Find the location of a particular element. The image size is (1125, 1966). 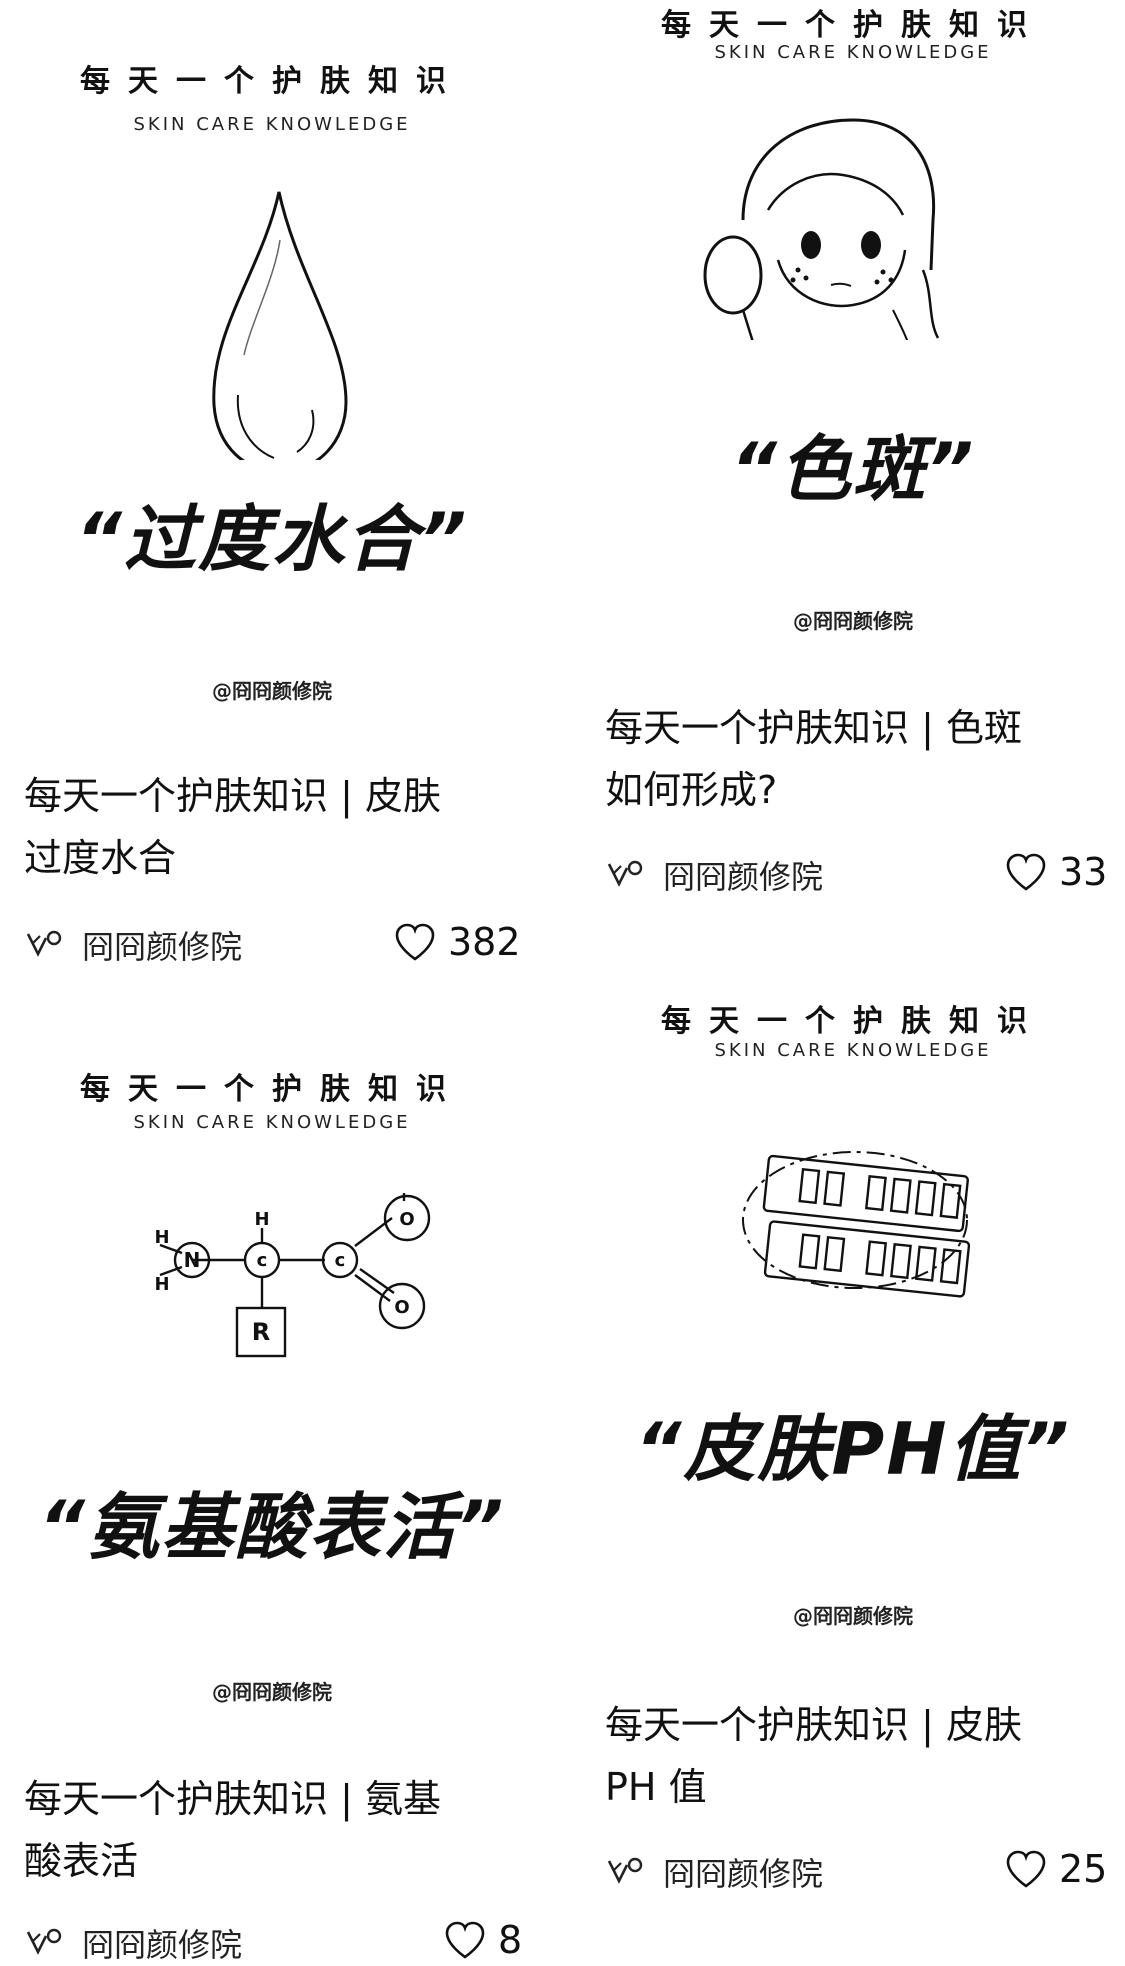

girl-with-mirror-illustration is located at coordinates (821, 229).